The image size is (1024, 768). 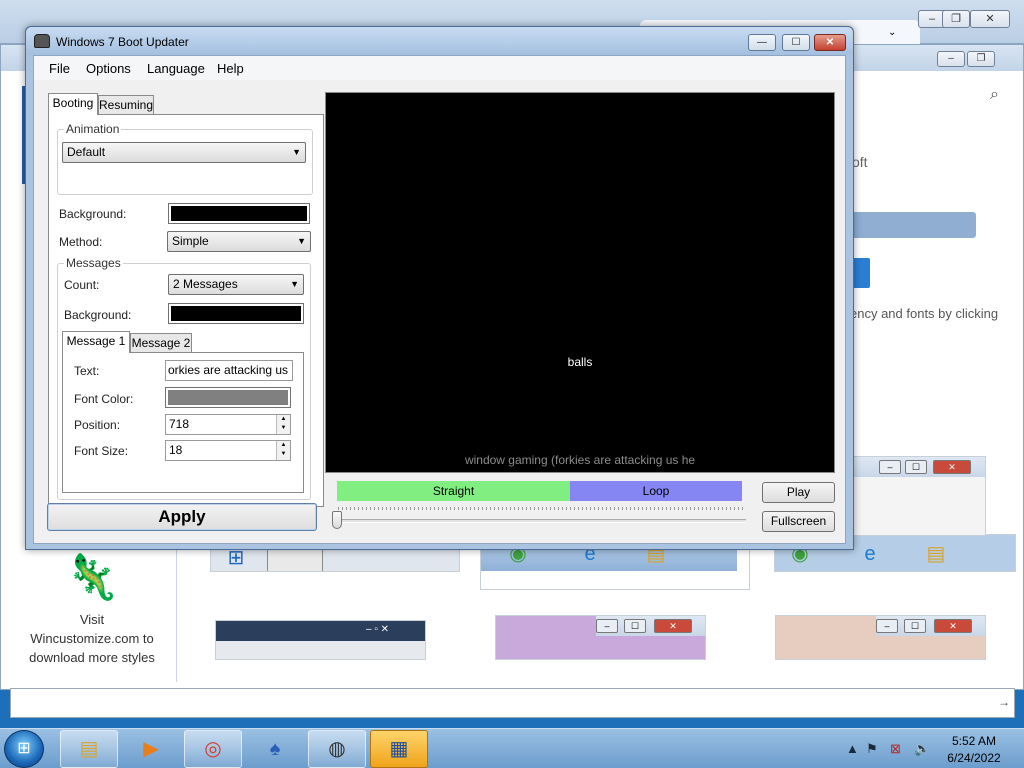 I want to click on background-color-picker, so click(x=239, y=213).